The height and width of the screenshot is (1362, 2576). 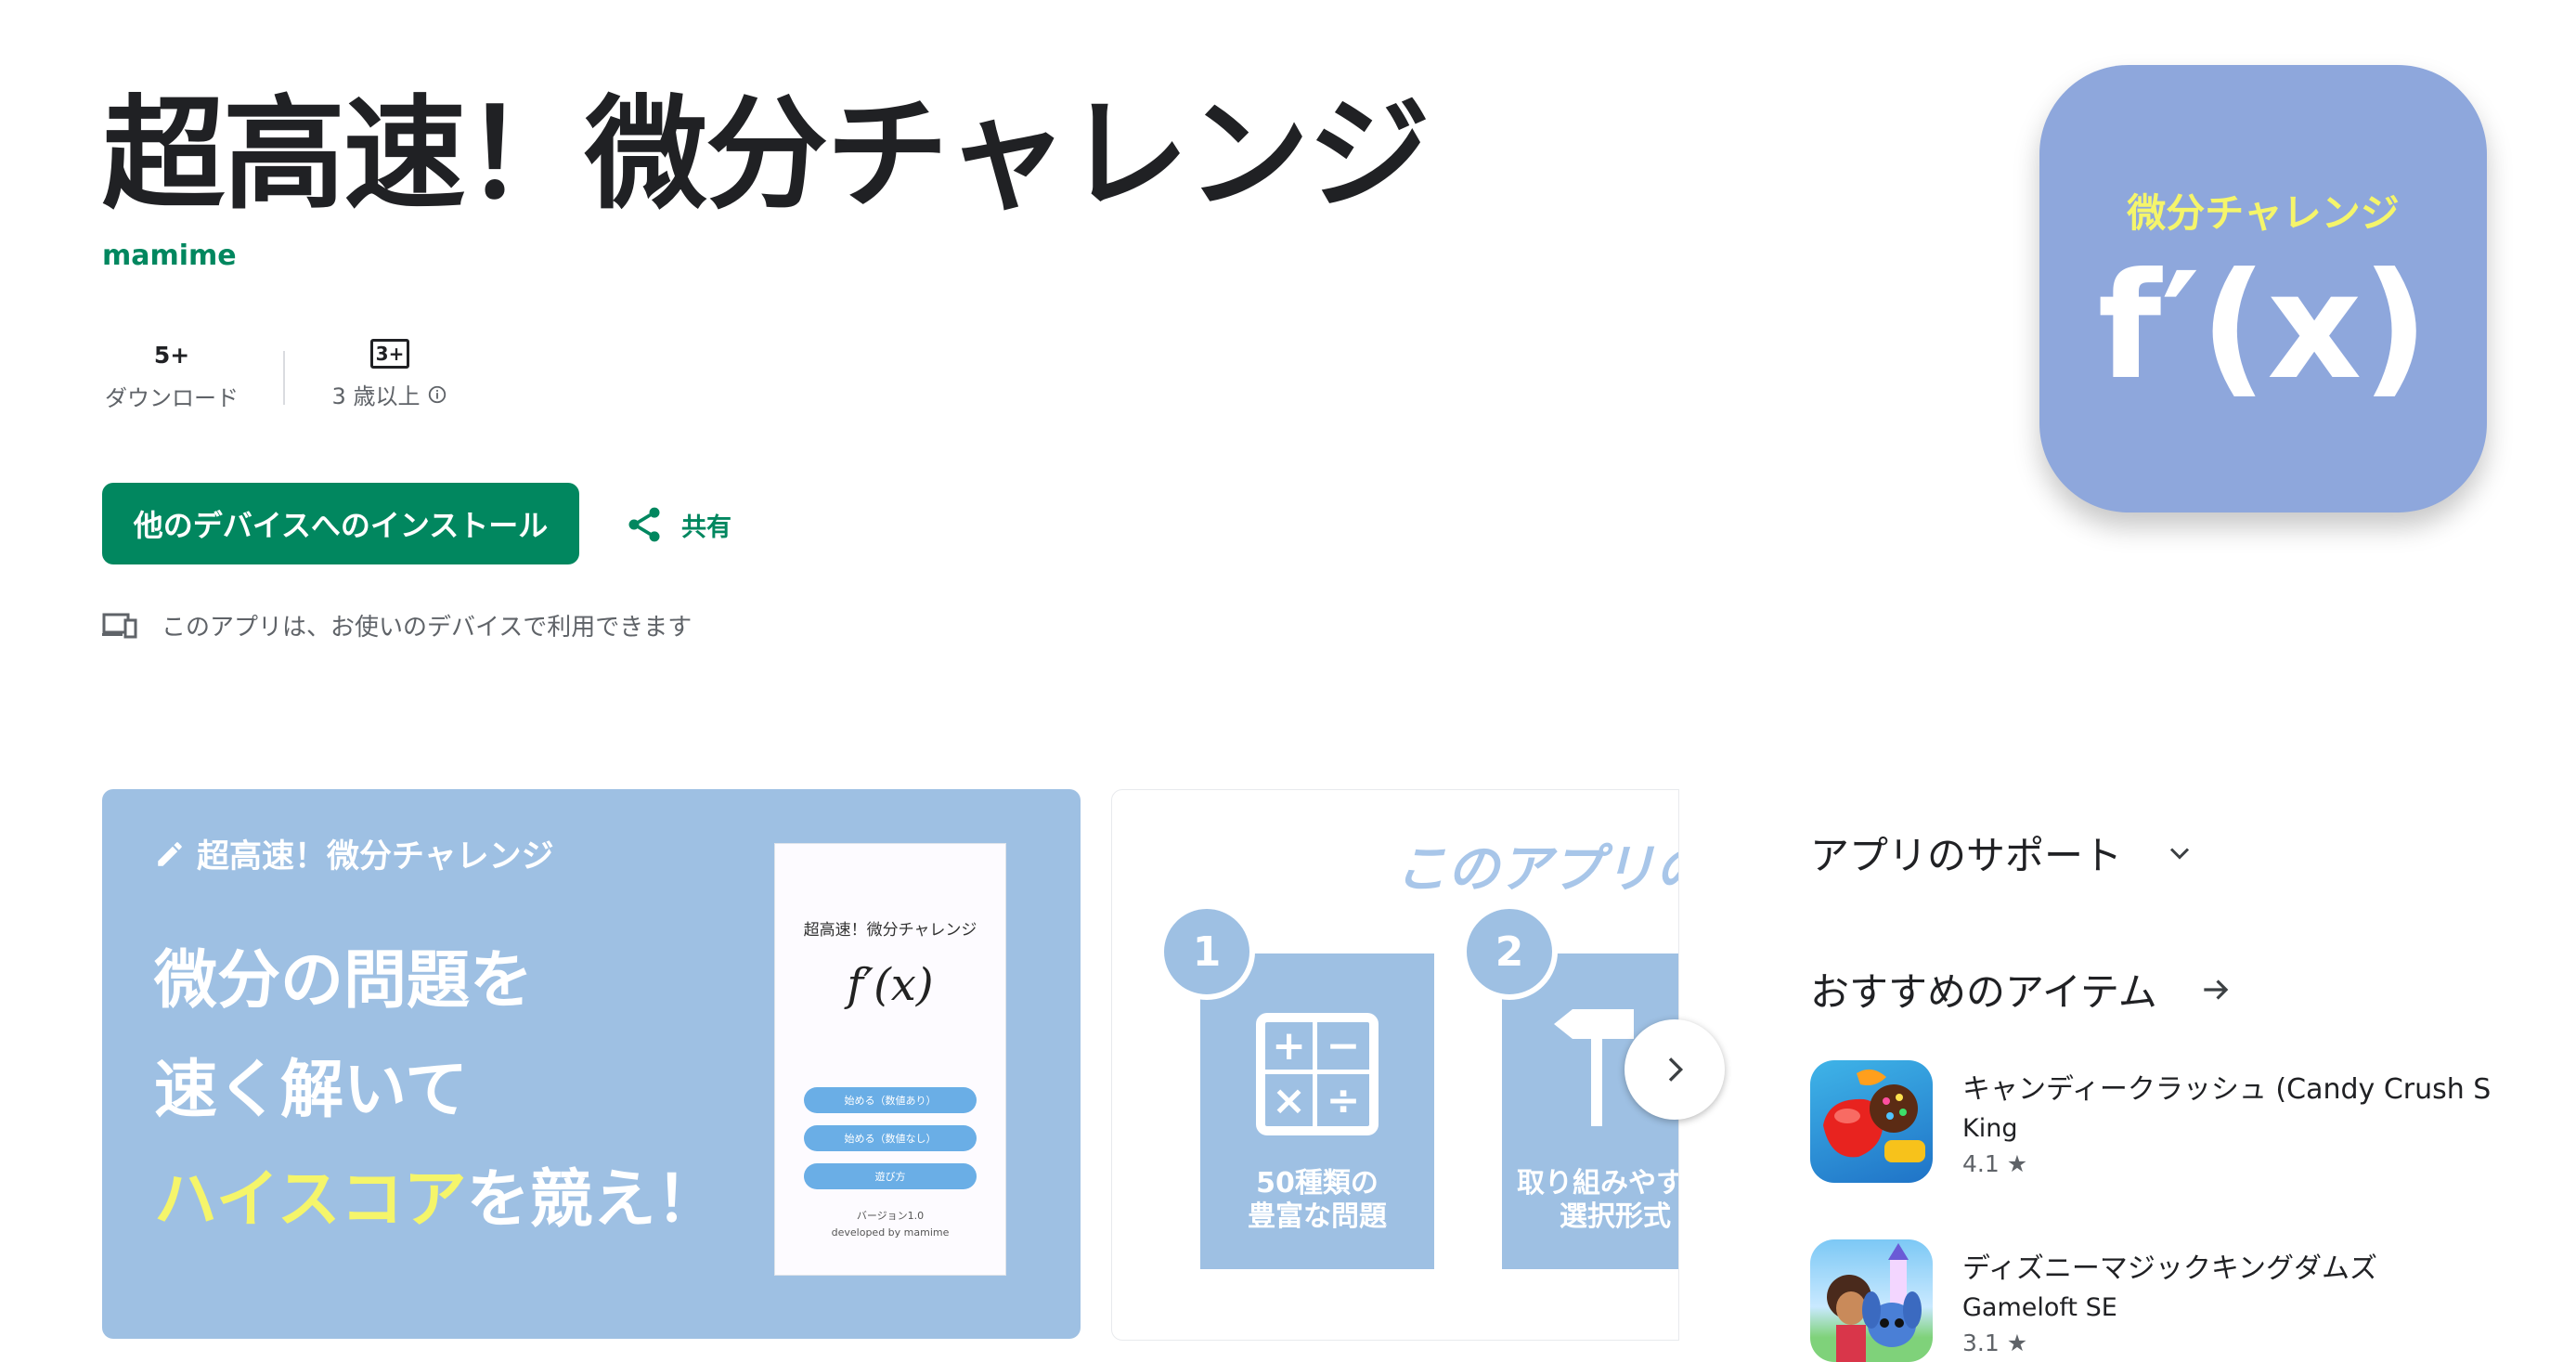 I want to click on carousel-next-button, so click(x=1675, y=1069).